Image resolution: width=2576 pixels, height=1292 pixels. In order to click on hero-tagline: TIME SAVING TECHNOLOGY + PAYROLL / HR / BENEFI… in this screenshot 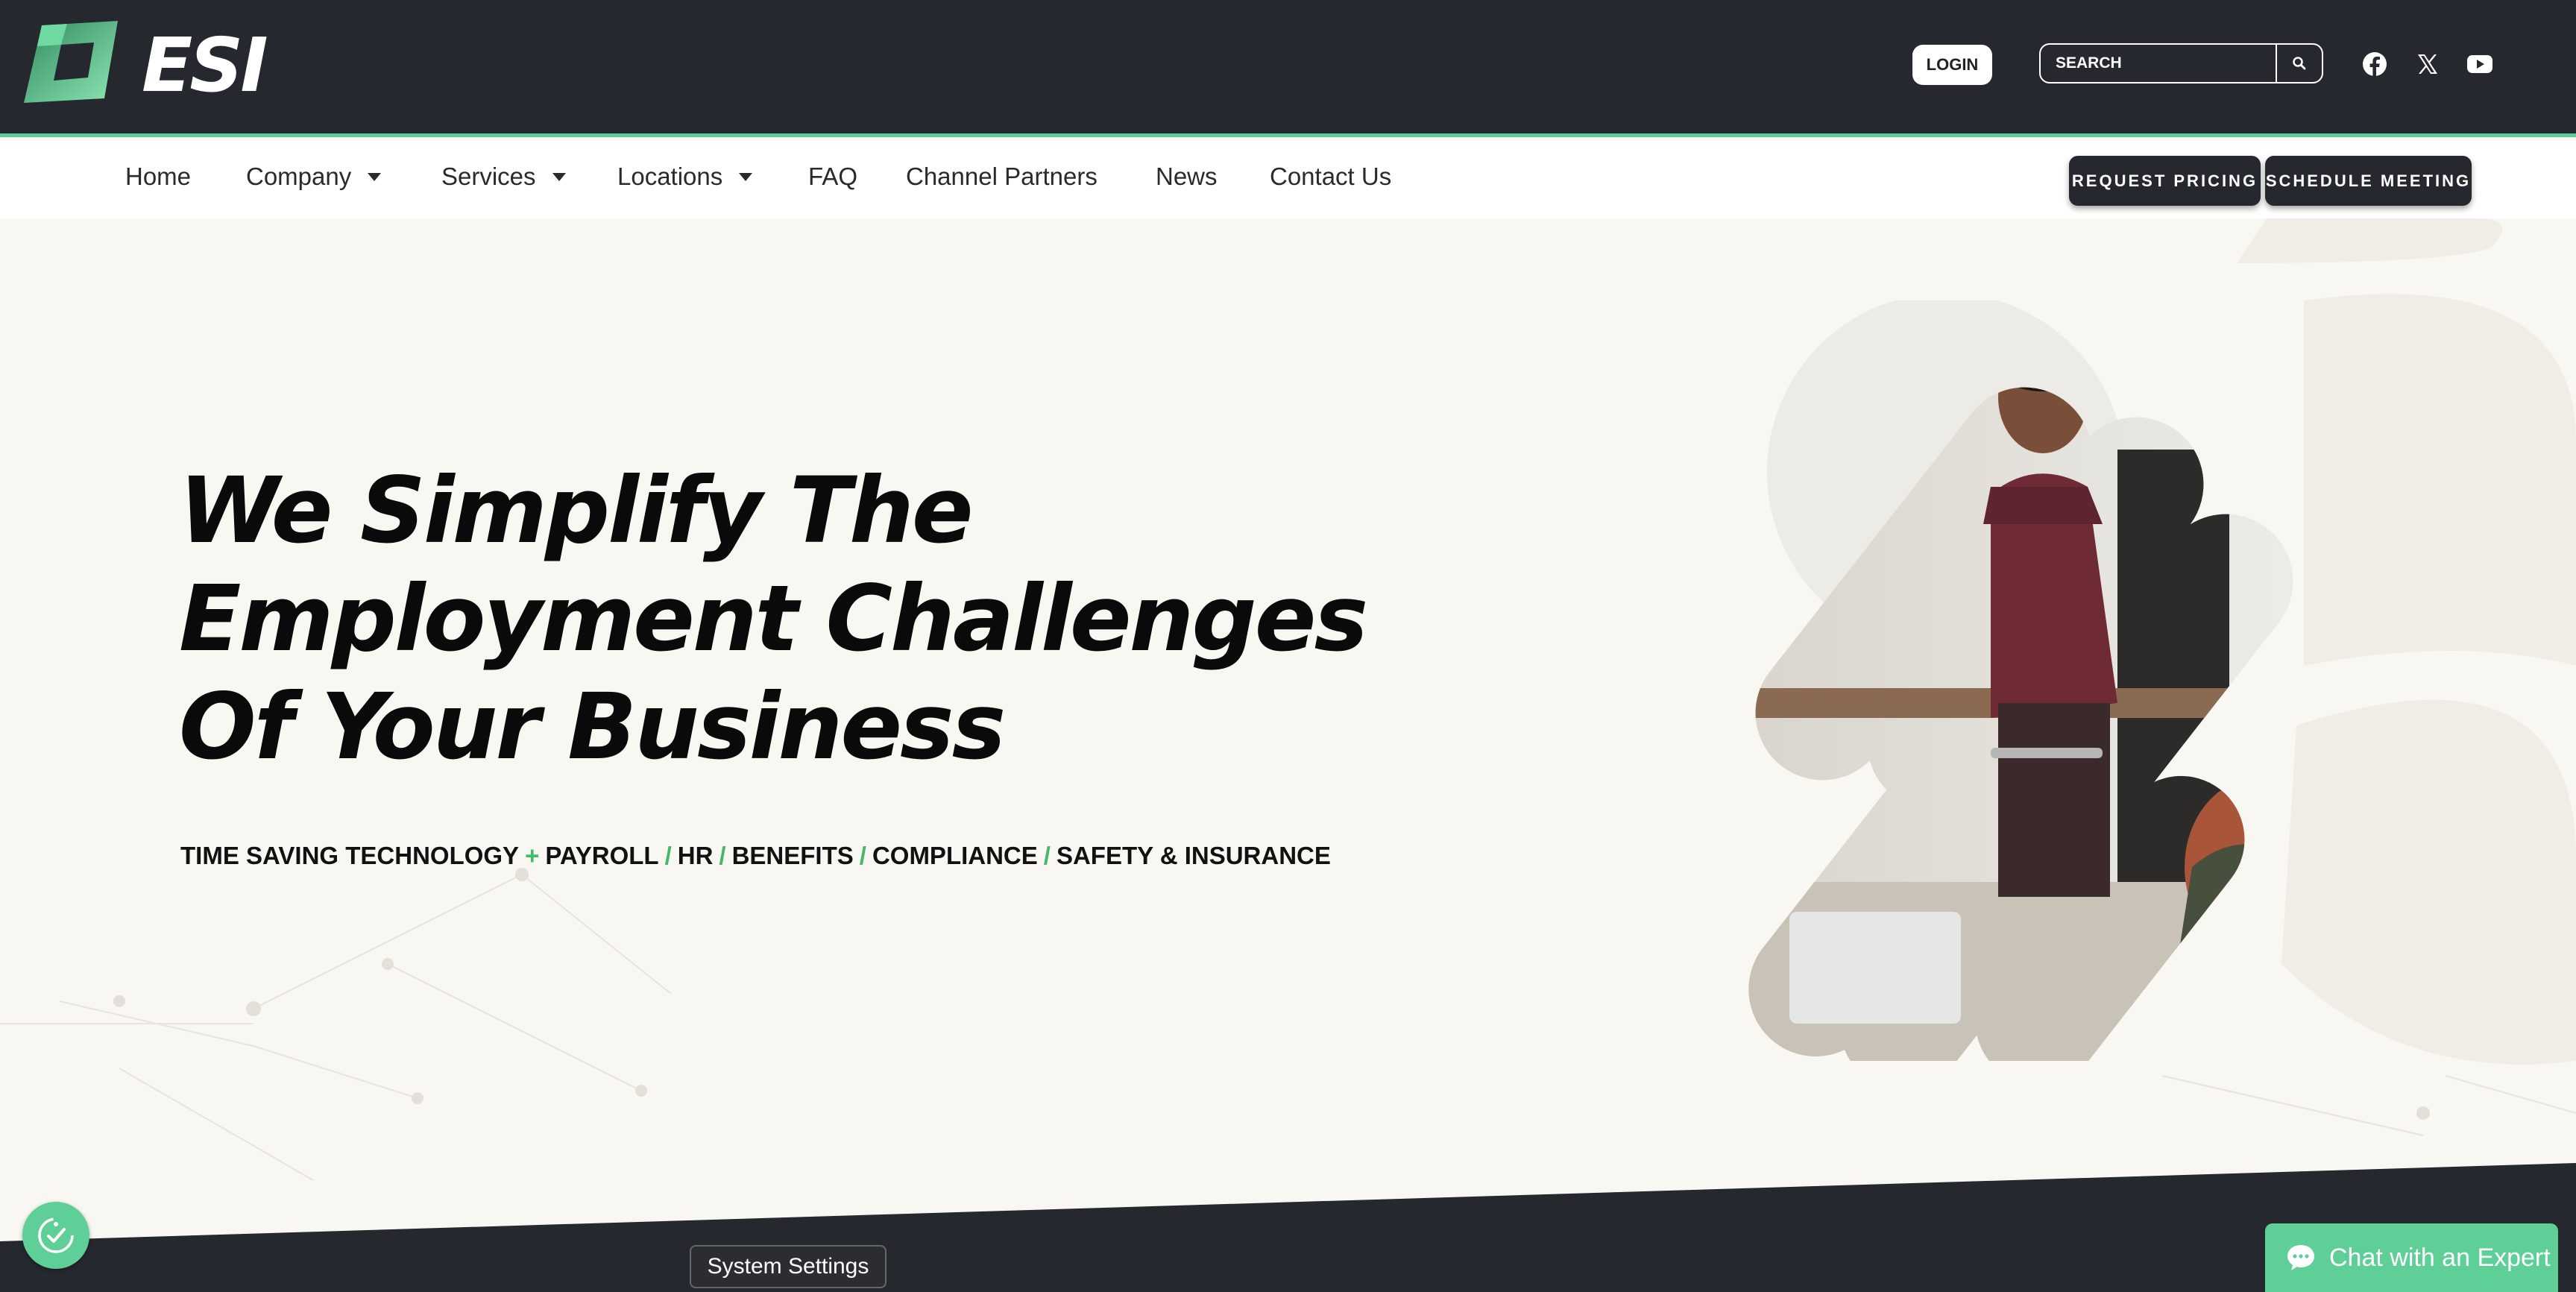, I will do `click(755, 856)`.